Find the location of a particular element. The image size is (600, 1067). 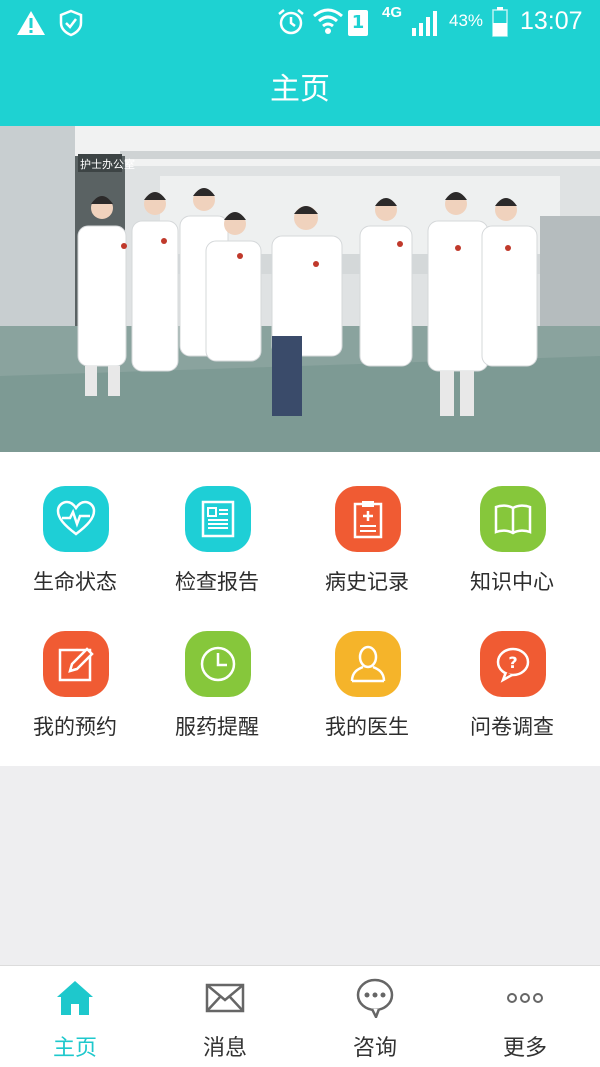

tile-label: 我的预约 is located at coordinates (75, 727).